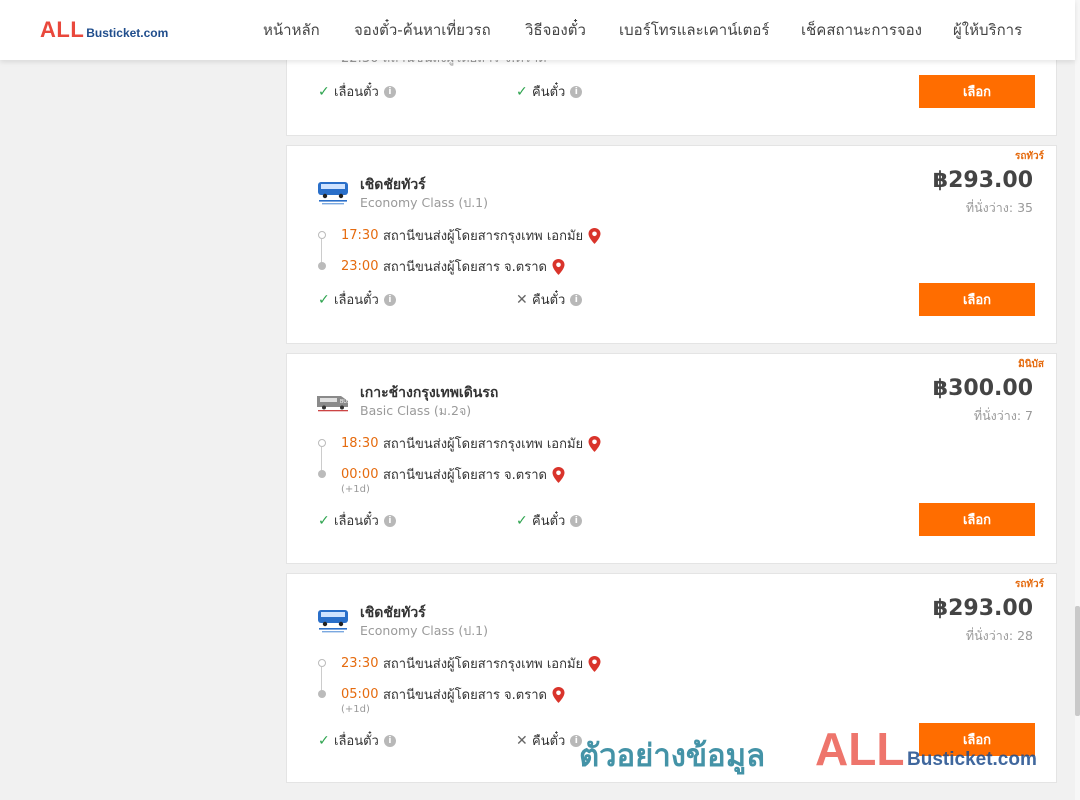 The height and width of the screenshot is (800, 1080). Describe the element at coordinates (1003, 415) in the screenshot. I see `seats-available: ที่นั่งว่าง: 7` at that location.